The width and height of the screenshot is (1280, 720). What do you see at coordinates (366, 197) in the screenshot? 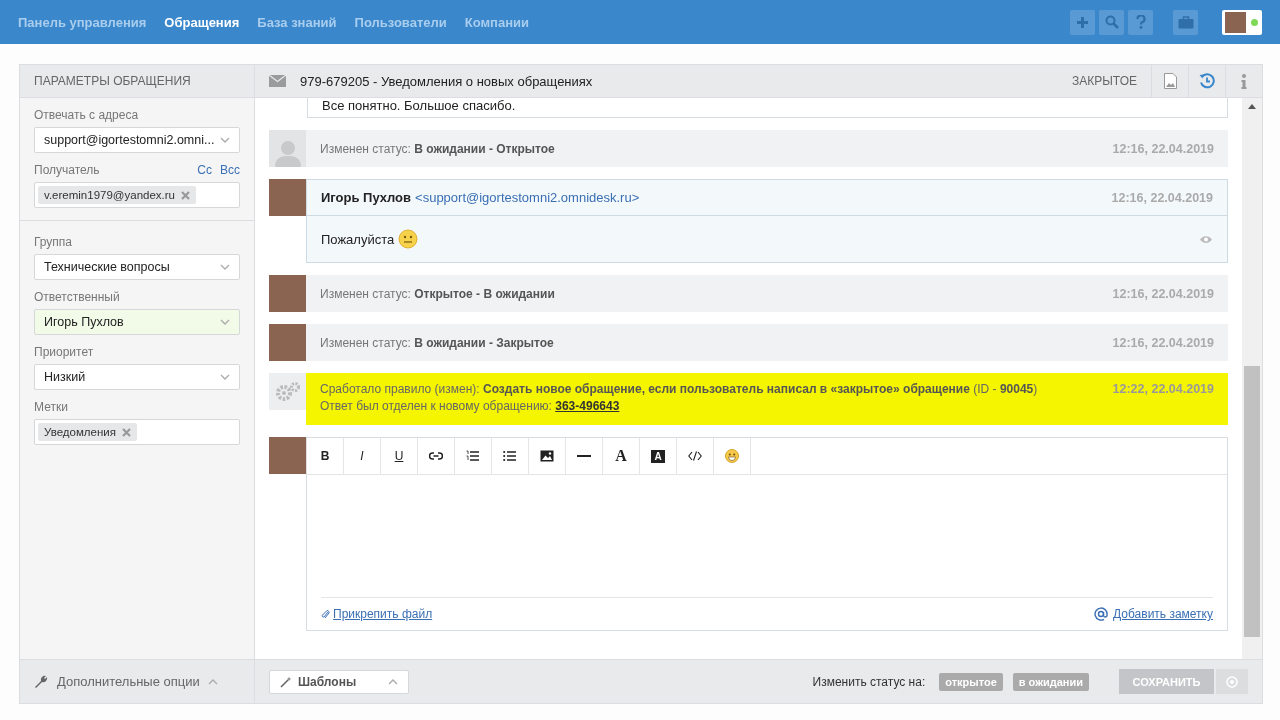
I see `author-name: Игорь Пухлов` at bounding box center [366, 197].